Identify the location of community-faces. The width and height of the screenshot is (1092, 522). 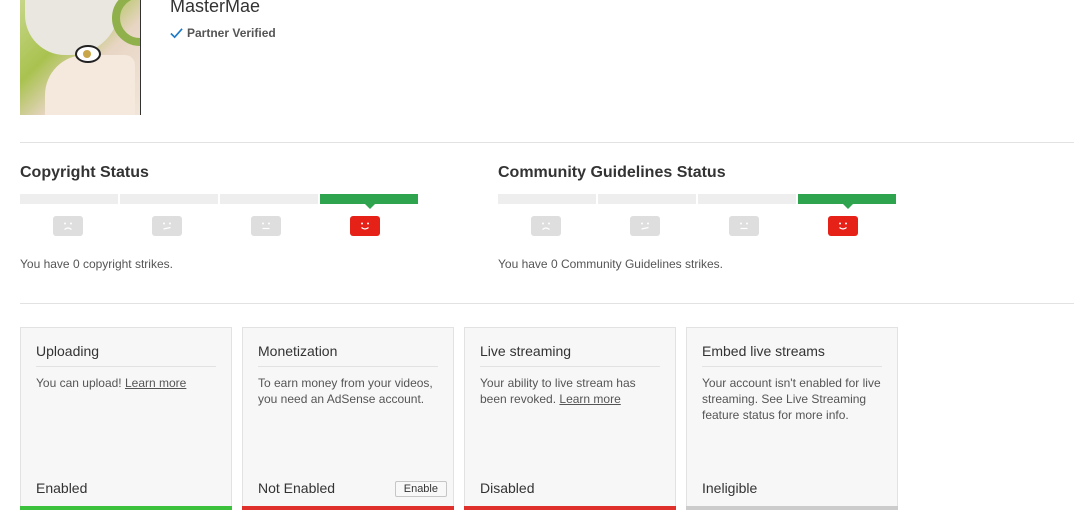
(729, 226).